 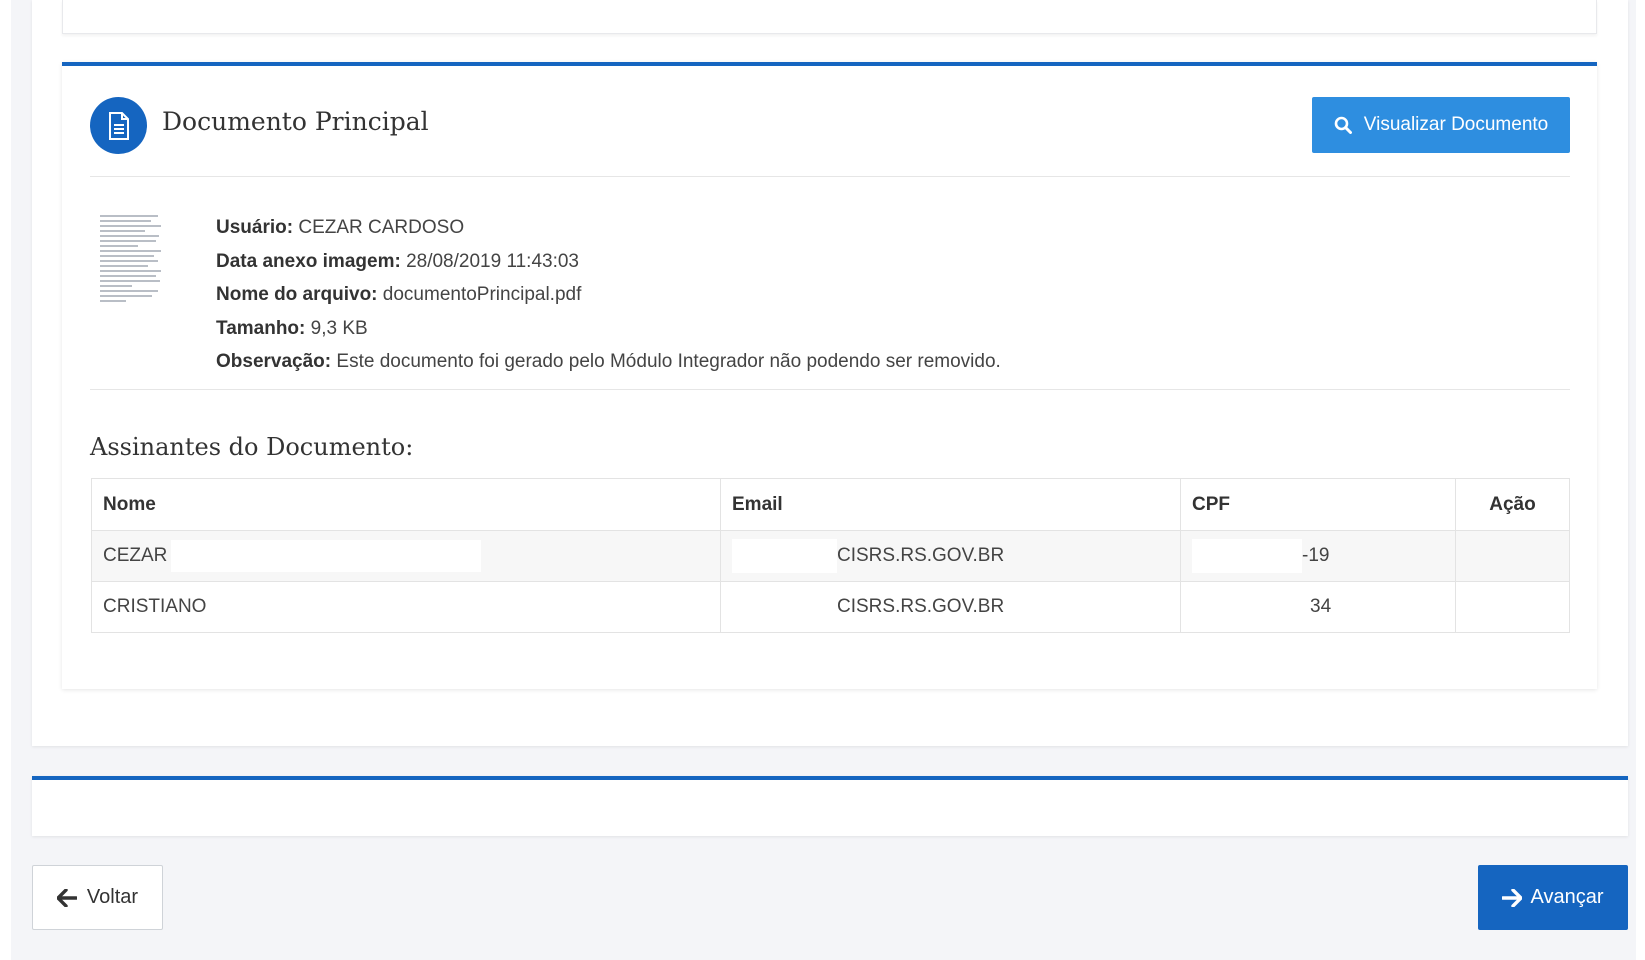 I want to click on next-label: Avançar, so click(x=1567, y=897).